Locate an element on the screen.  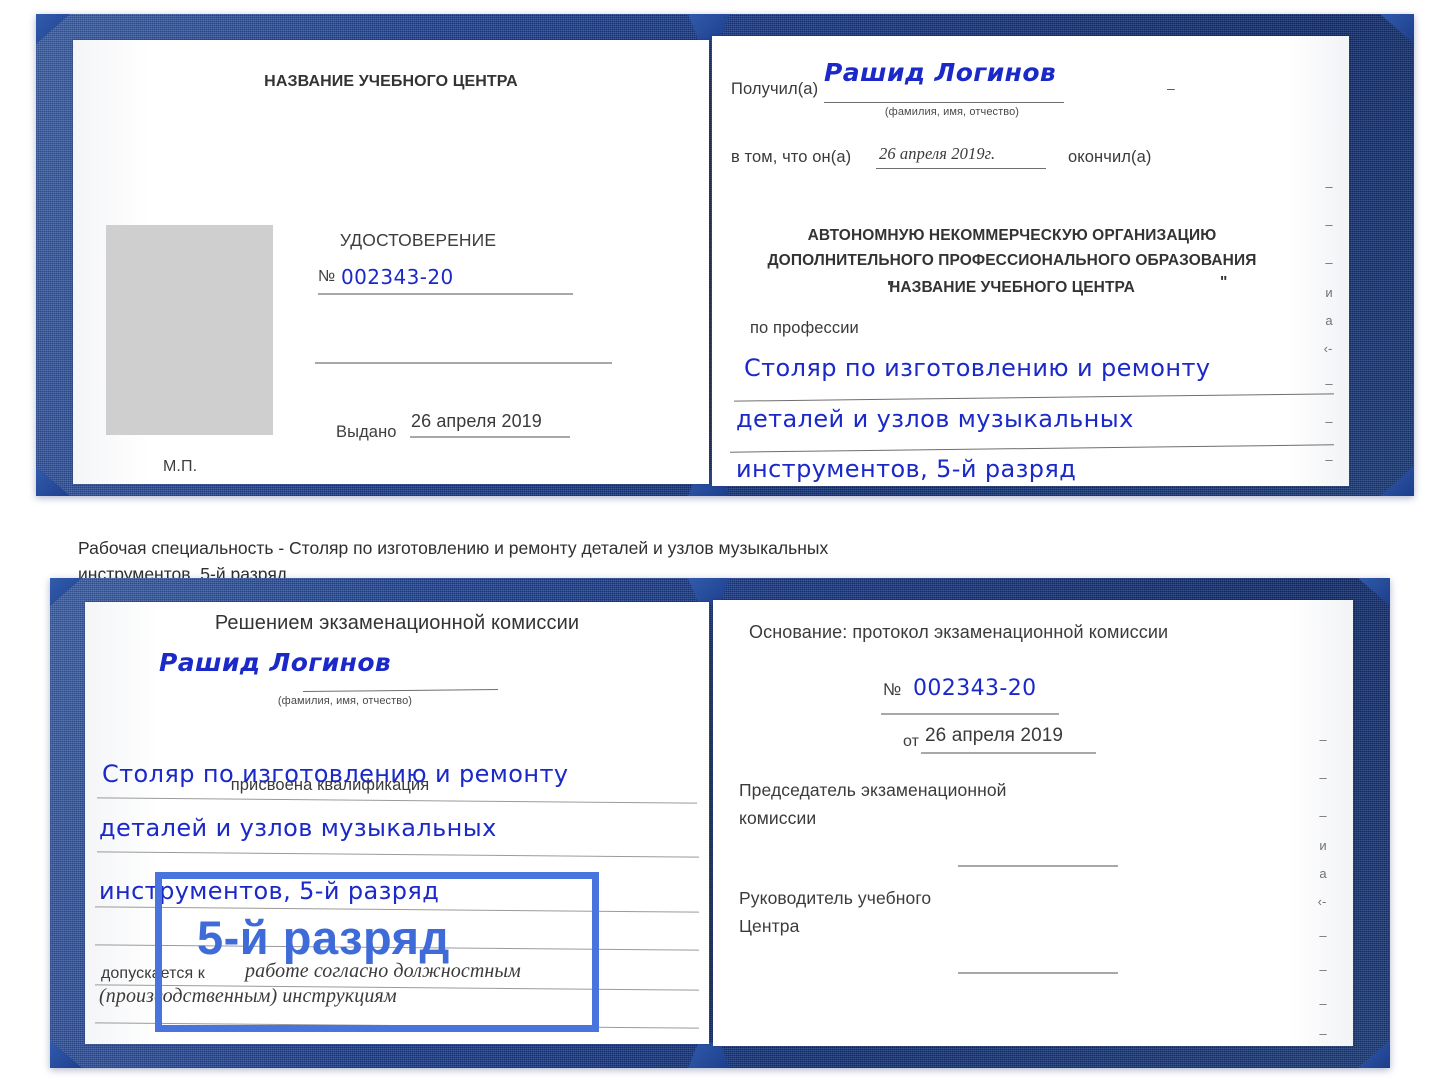
profession-label: по профессии is located at coordinates (804, 328).